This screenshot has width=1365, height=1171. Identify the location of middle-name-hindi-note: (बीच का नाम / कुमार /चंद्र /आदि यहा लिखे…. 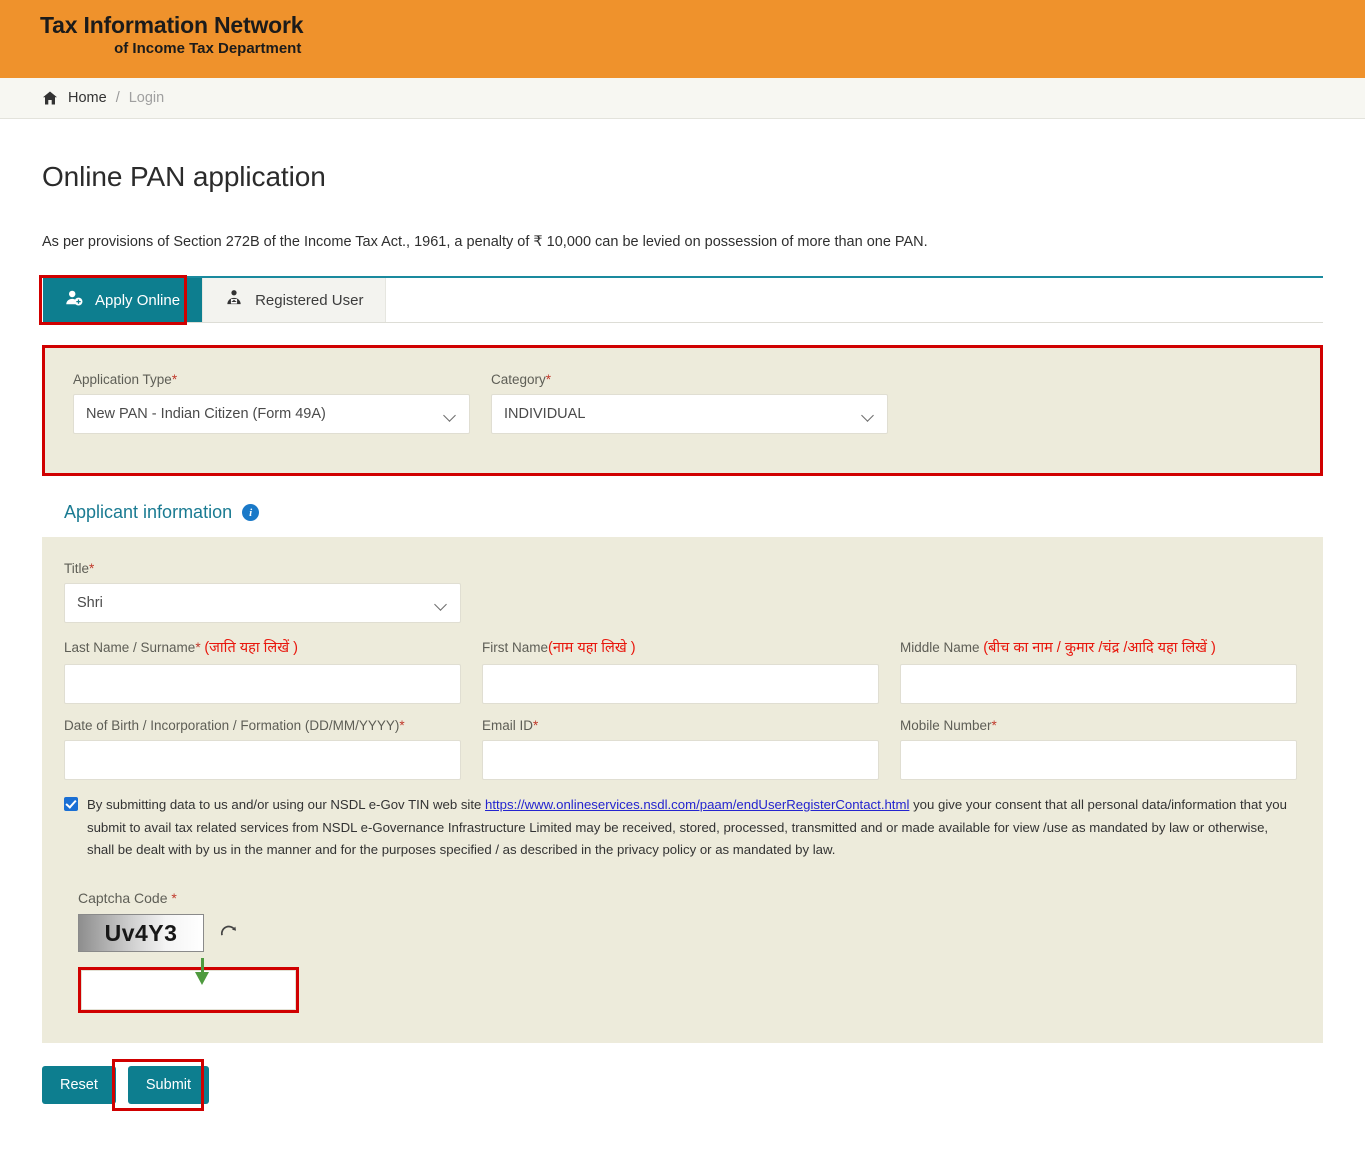
(1099, 648).